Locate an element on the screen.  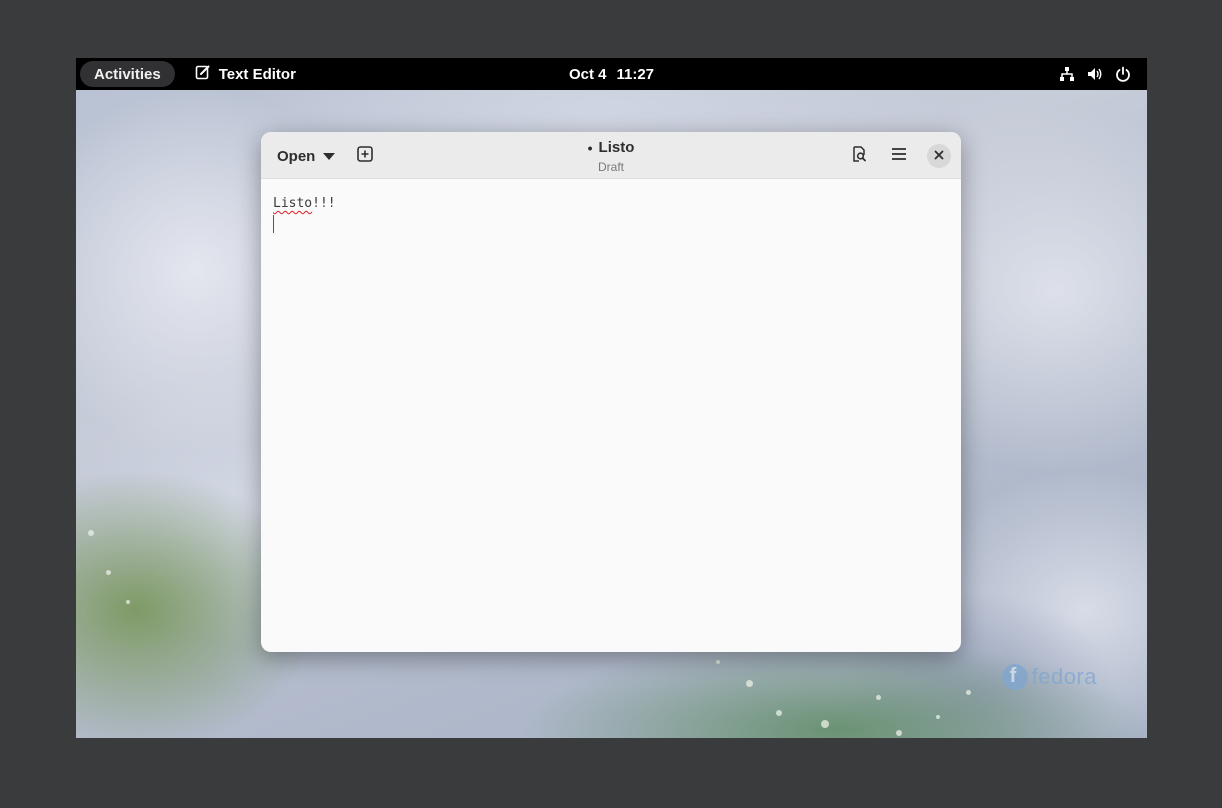
find-button is located at coordinates (859, 156).